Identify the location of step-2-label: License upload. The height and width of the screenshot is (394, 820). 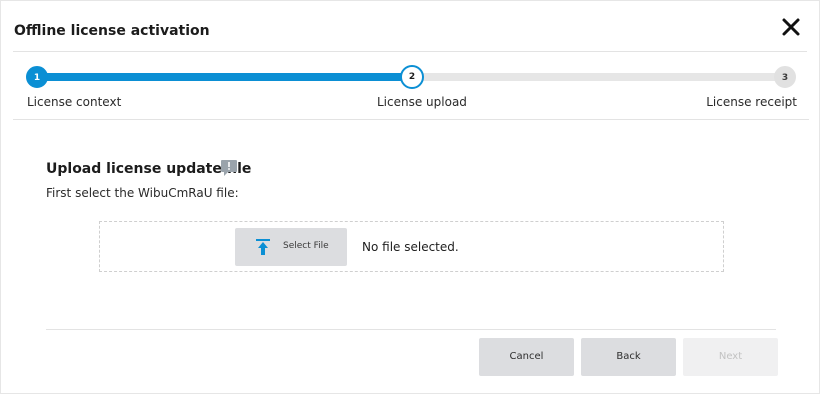
(422, 102).